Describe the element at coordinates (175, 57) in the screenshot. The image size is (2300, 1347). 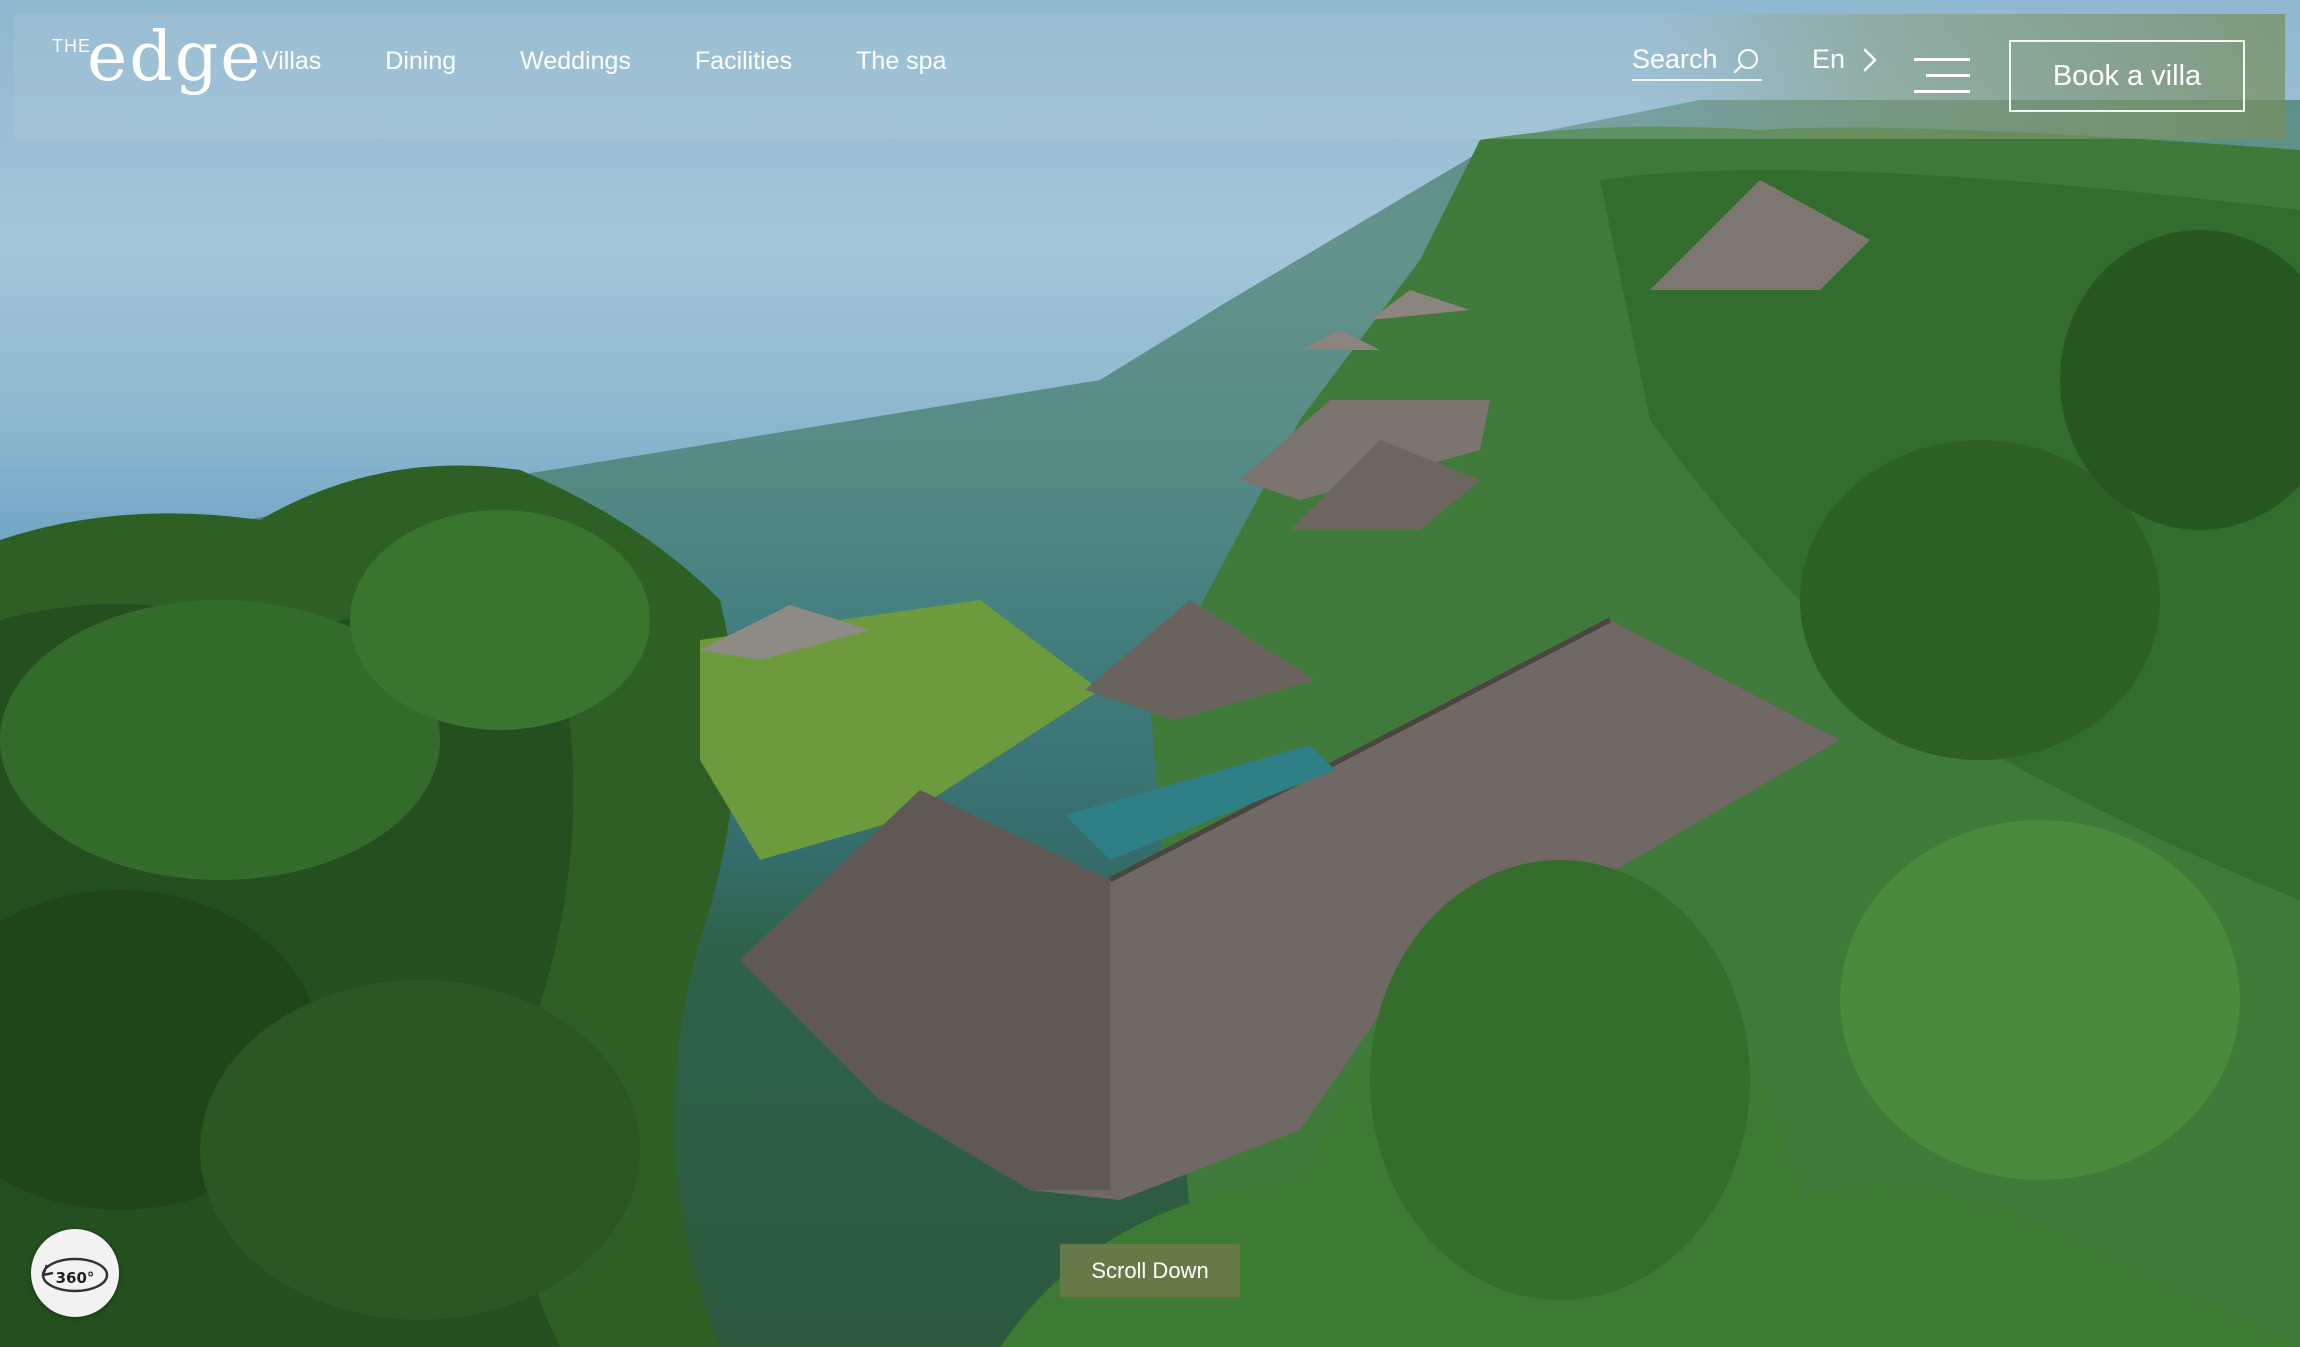
I see `logo-wordmark: edge` at that location.